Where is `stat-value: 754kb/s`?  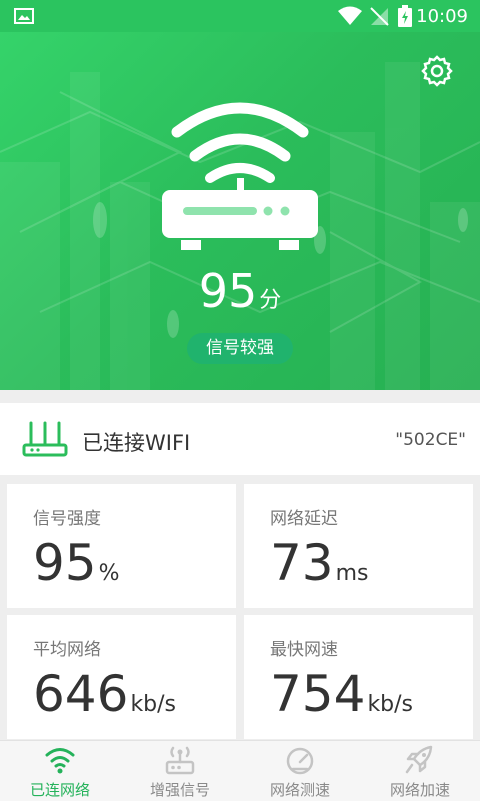
stat-value: 754kb/s is located at coordinates (341, 694).